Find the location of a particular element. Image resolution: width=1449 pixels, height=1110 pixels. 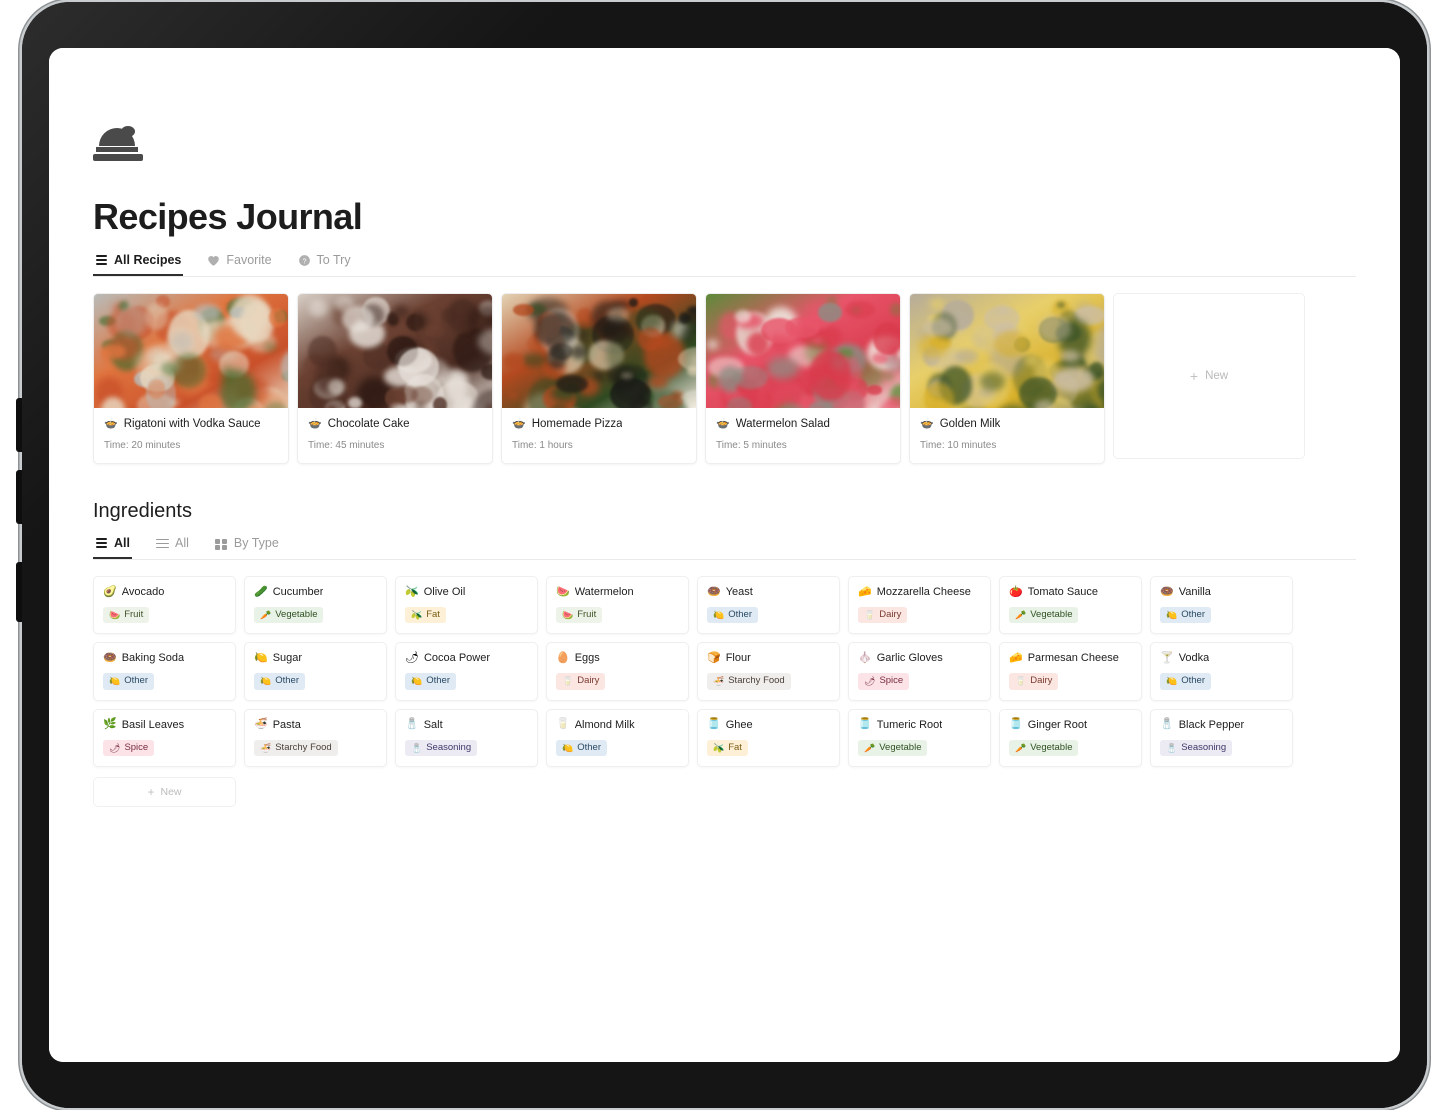

ingredient-card: 🍅 Tomato Sauce 🥕 Vegetable is located at coordinates (1070, 605).